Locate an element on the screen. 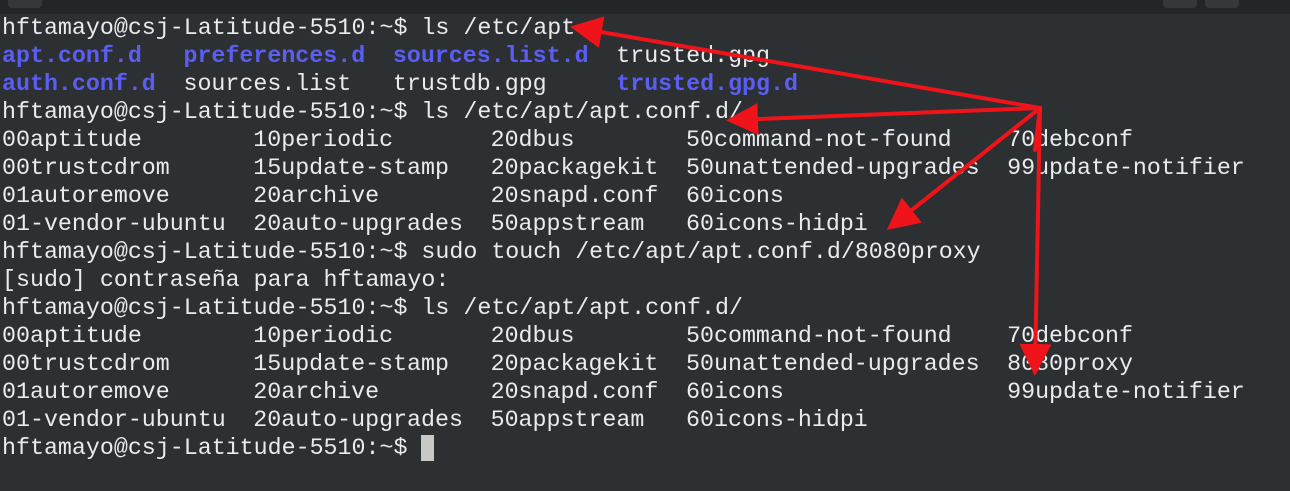  maximize-button is located at coordinates (1180, 4).